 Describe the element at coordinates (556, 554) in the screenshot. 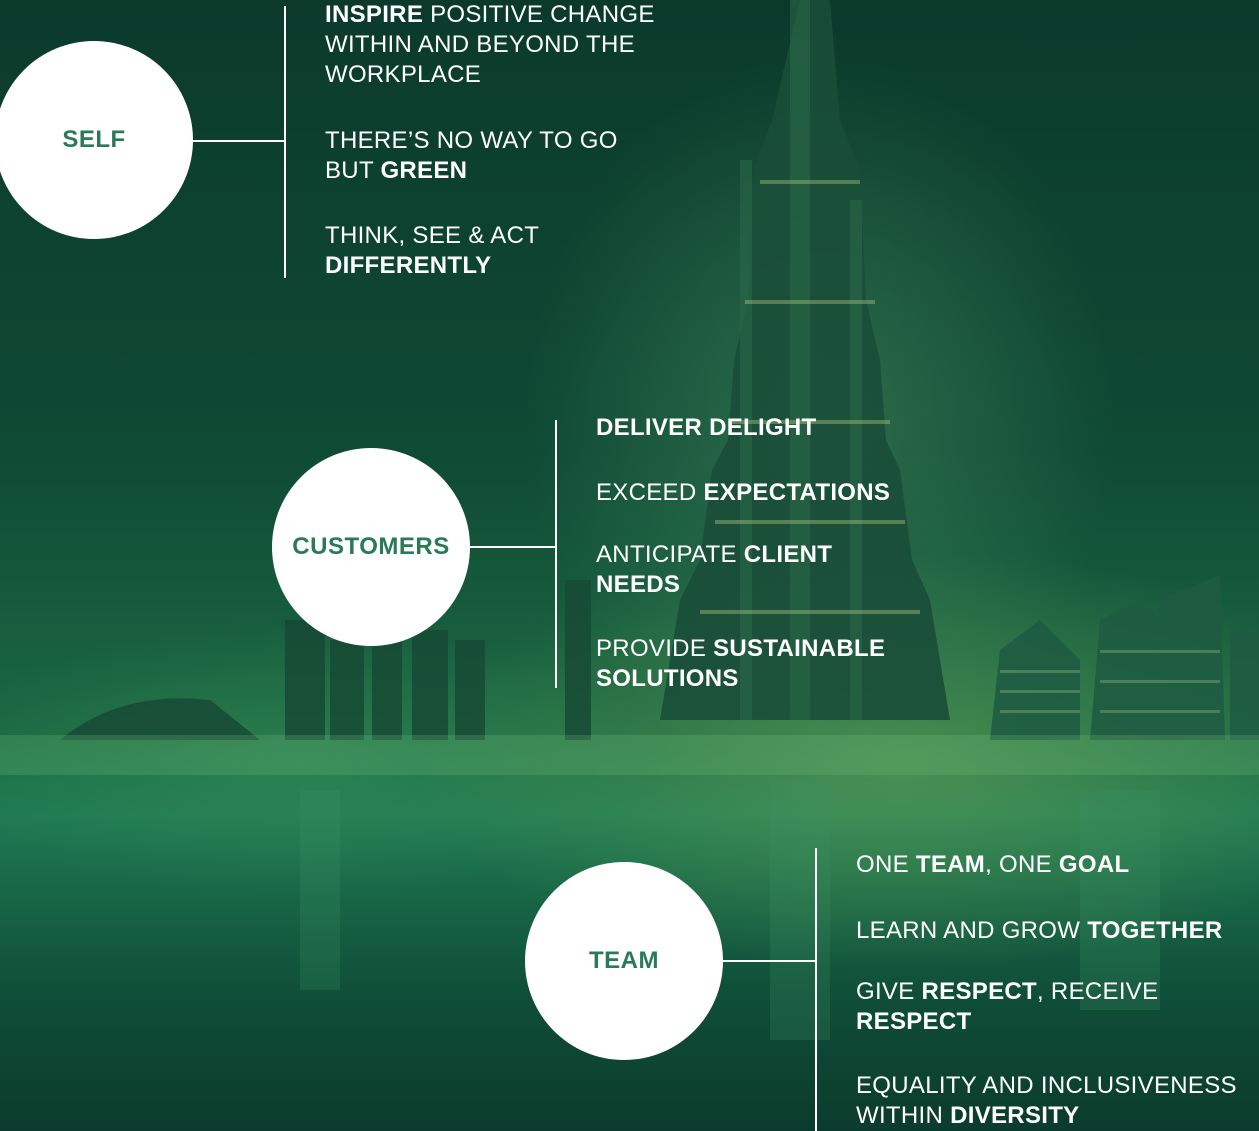

I see `customers-bracket` at that location.